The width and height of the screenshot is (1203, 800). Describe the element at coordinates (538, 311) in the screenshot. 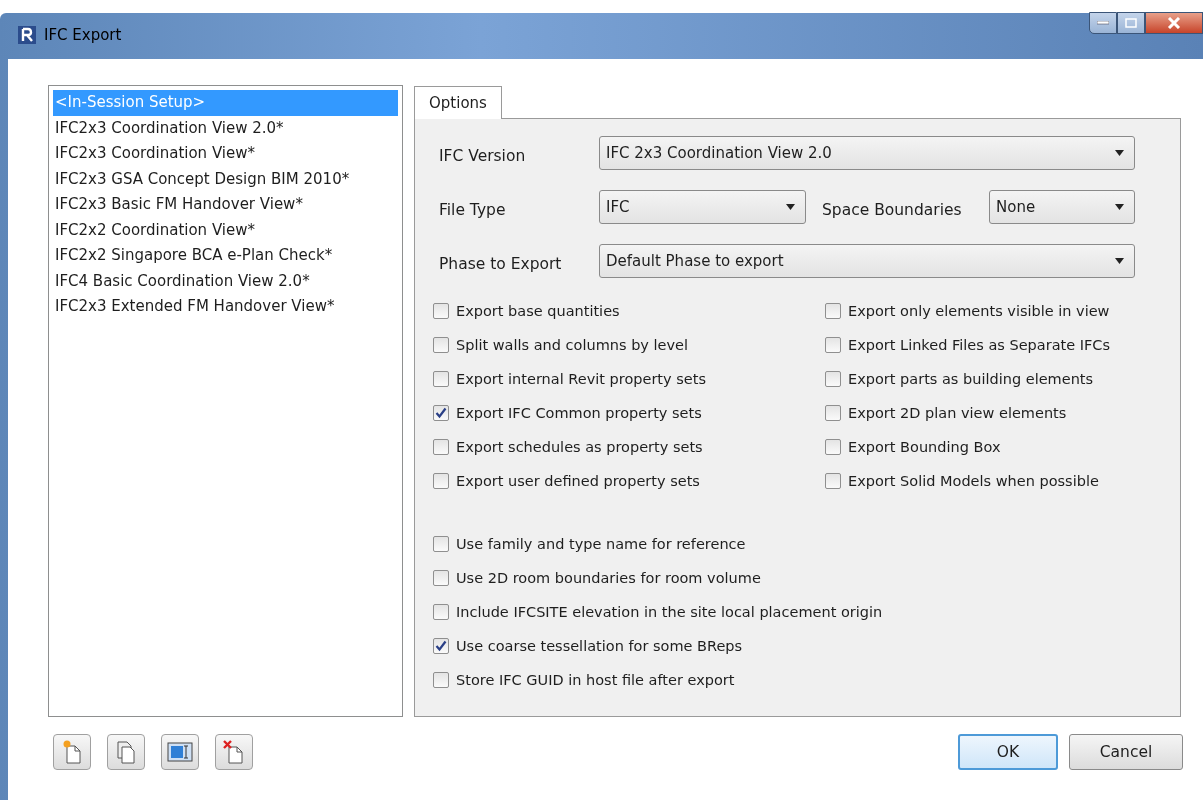

I see `checkbox-label: Export base quantities` at that location.